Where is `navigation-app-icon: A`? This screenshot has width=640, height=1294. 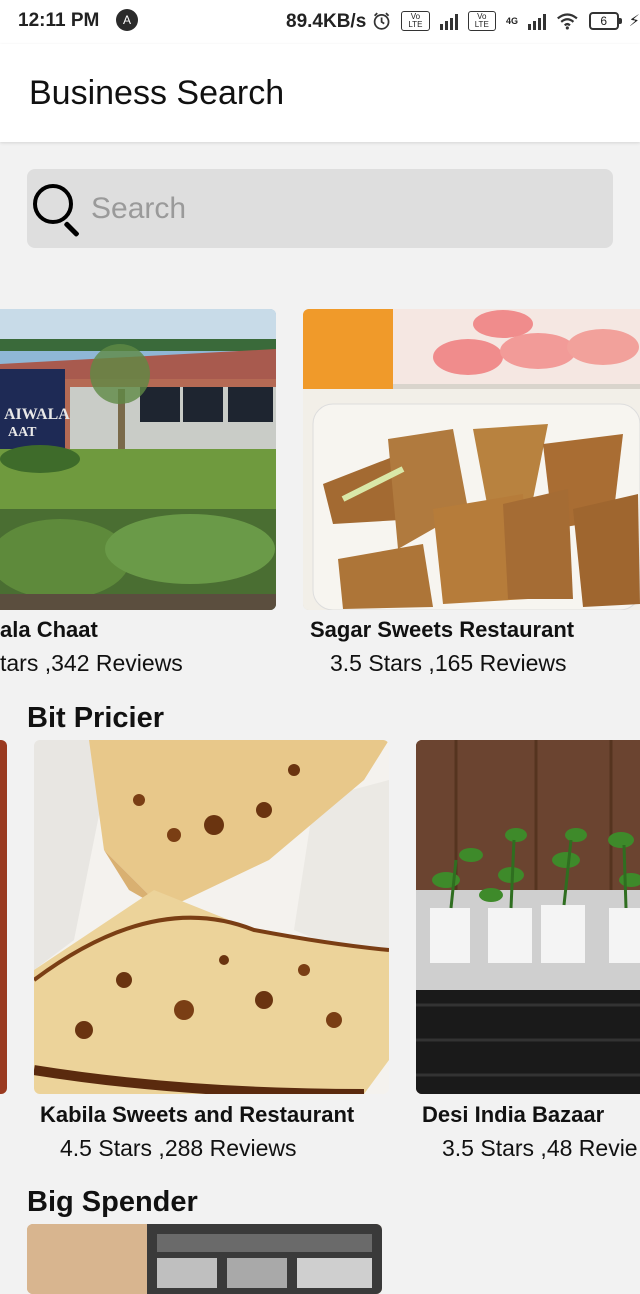
navigation-app-icon: A is located at coordinates (127, 20).